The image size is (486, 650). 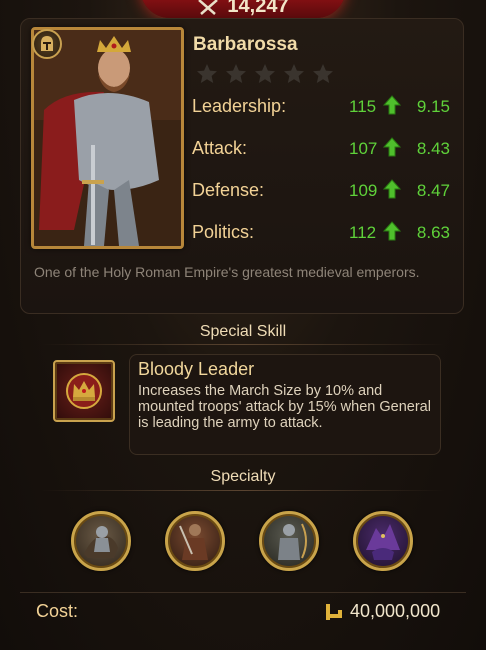 What do you see at coordinates (84, 391) in the screenshot?
I see `crown-icon` at bounding box center [84, 391].